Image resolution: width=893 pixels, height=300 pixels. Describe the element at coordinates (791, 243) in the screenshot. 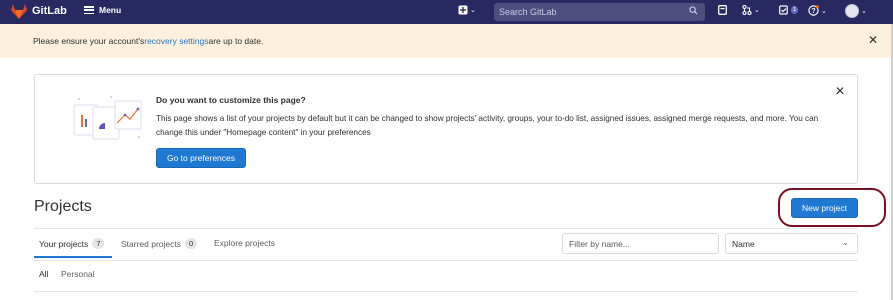

I see `sort-dropdown: Name ⌄` at that location.